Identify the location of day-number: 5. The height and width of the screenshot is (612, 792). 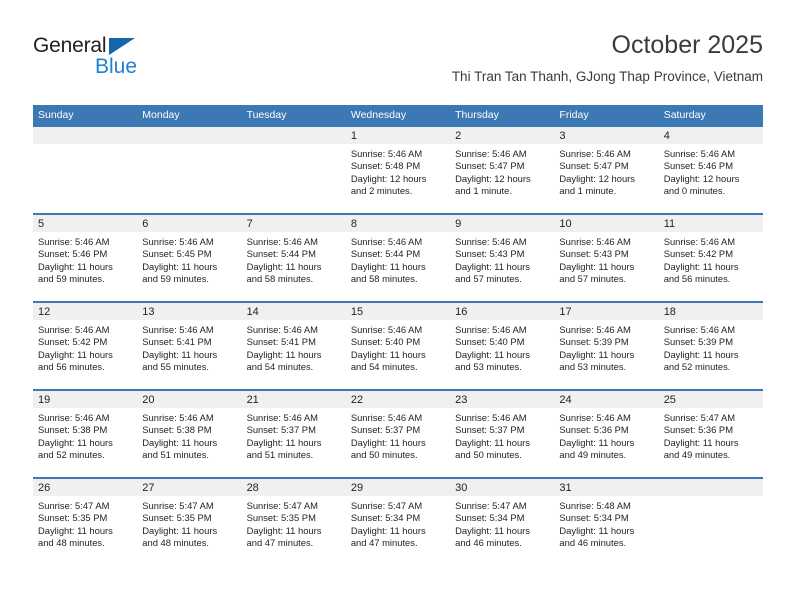
(85, 223).